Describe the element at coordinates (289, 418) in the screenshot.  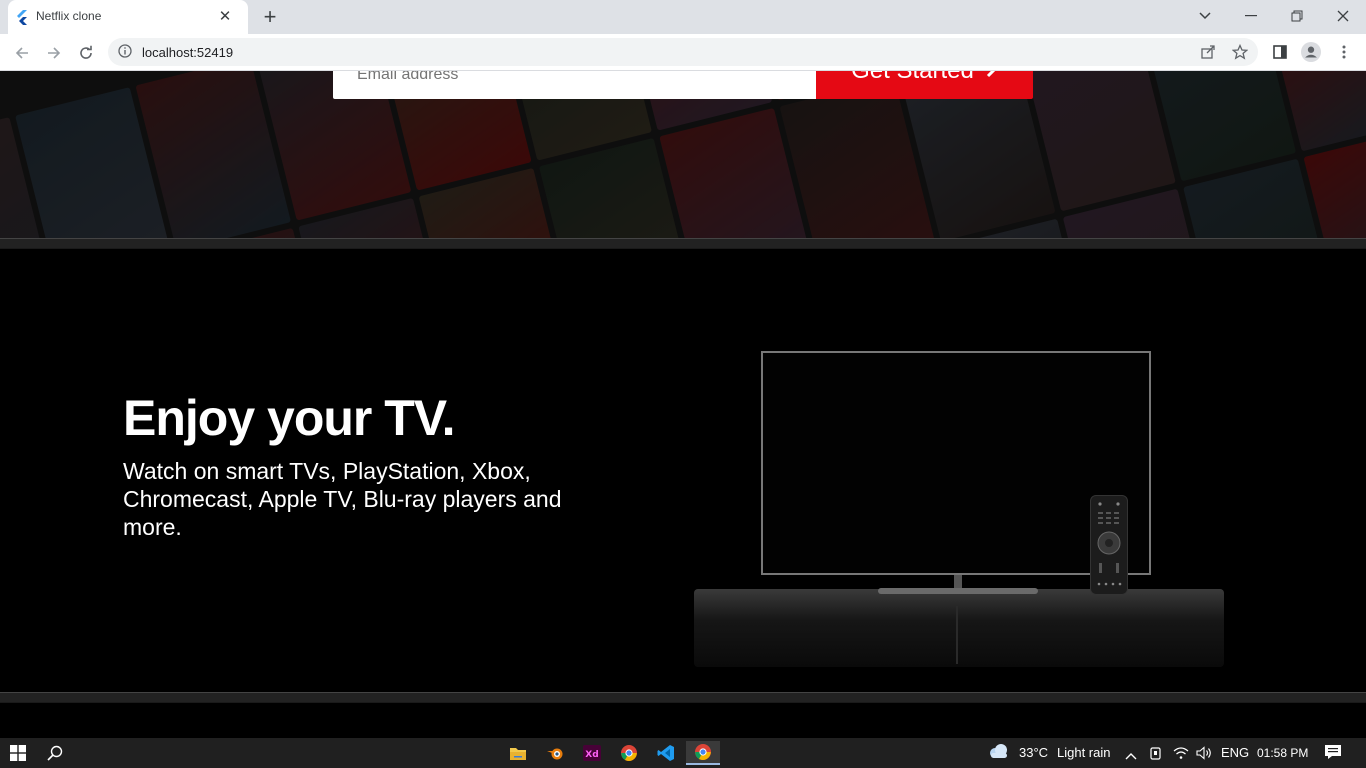
I see `tv-section-title: Enjoy your TV.` at that location.